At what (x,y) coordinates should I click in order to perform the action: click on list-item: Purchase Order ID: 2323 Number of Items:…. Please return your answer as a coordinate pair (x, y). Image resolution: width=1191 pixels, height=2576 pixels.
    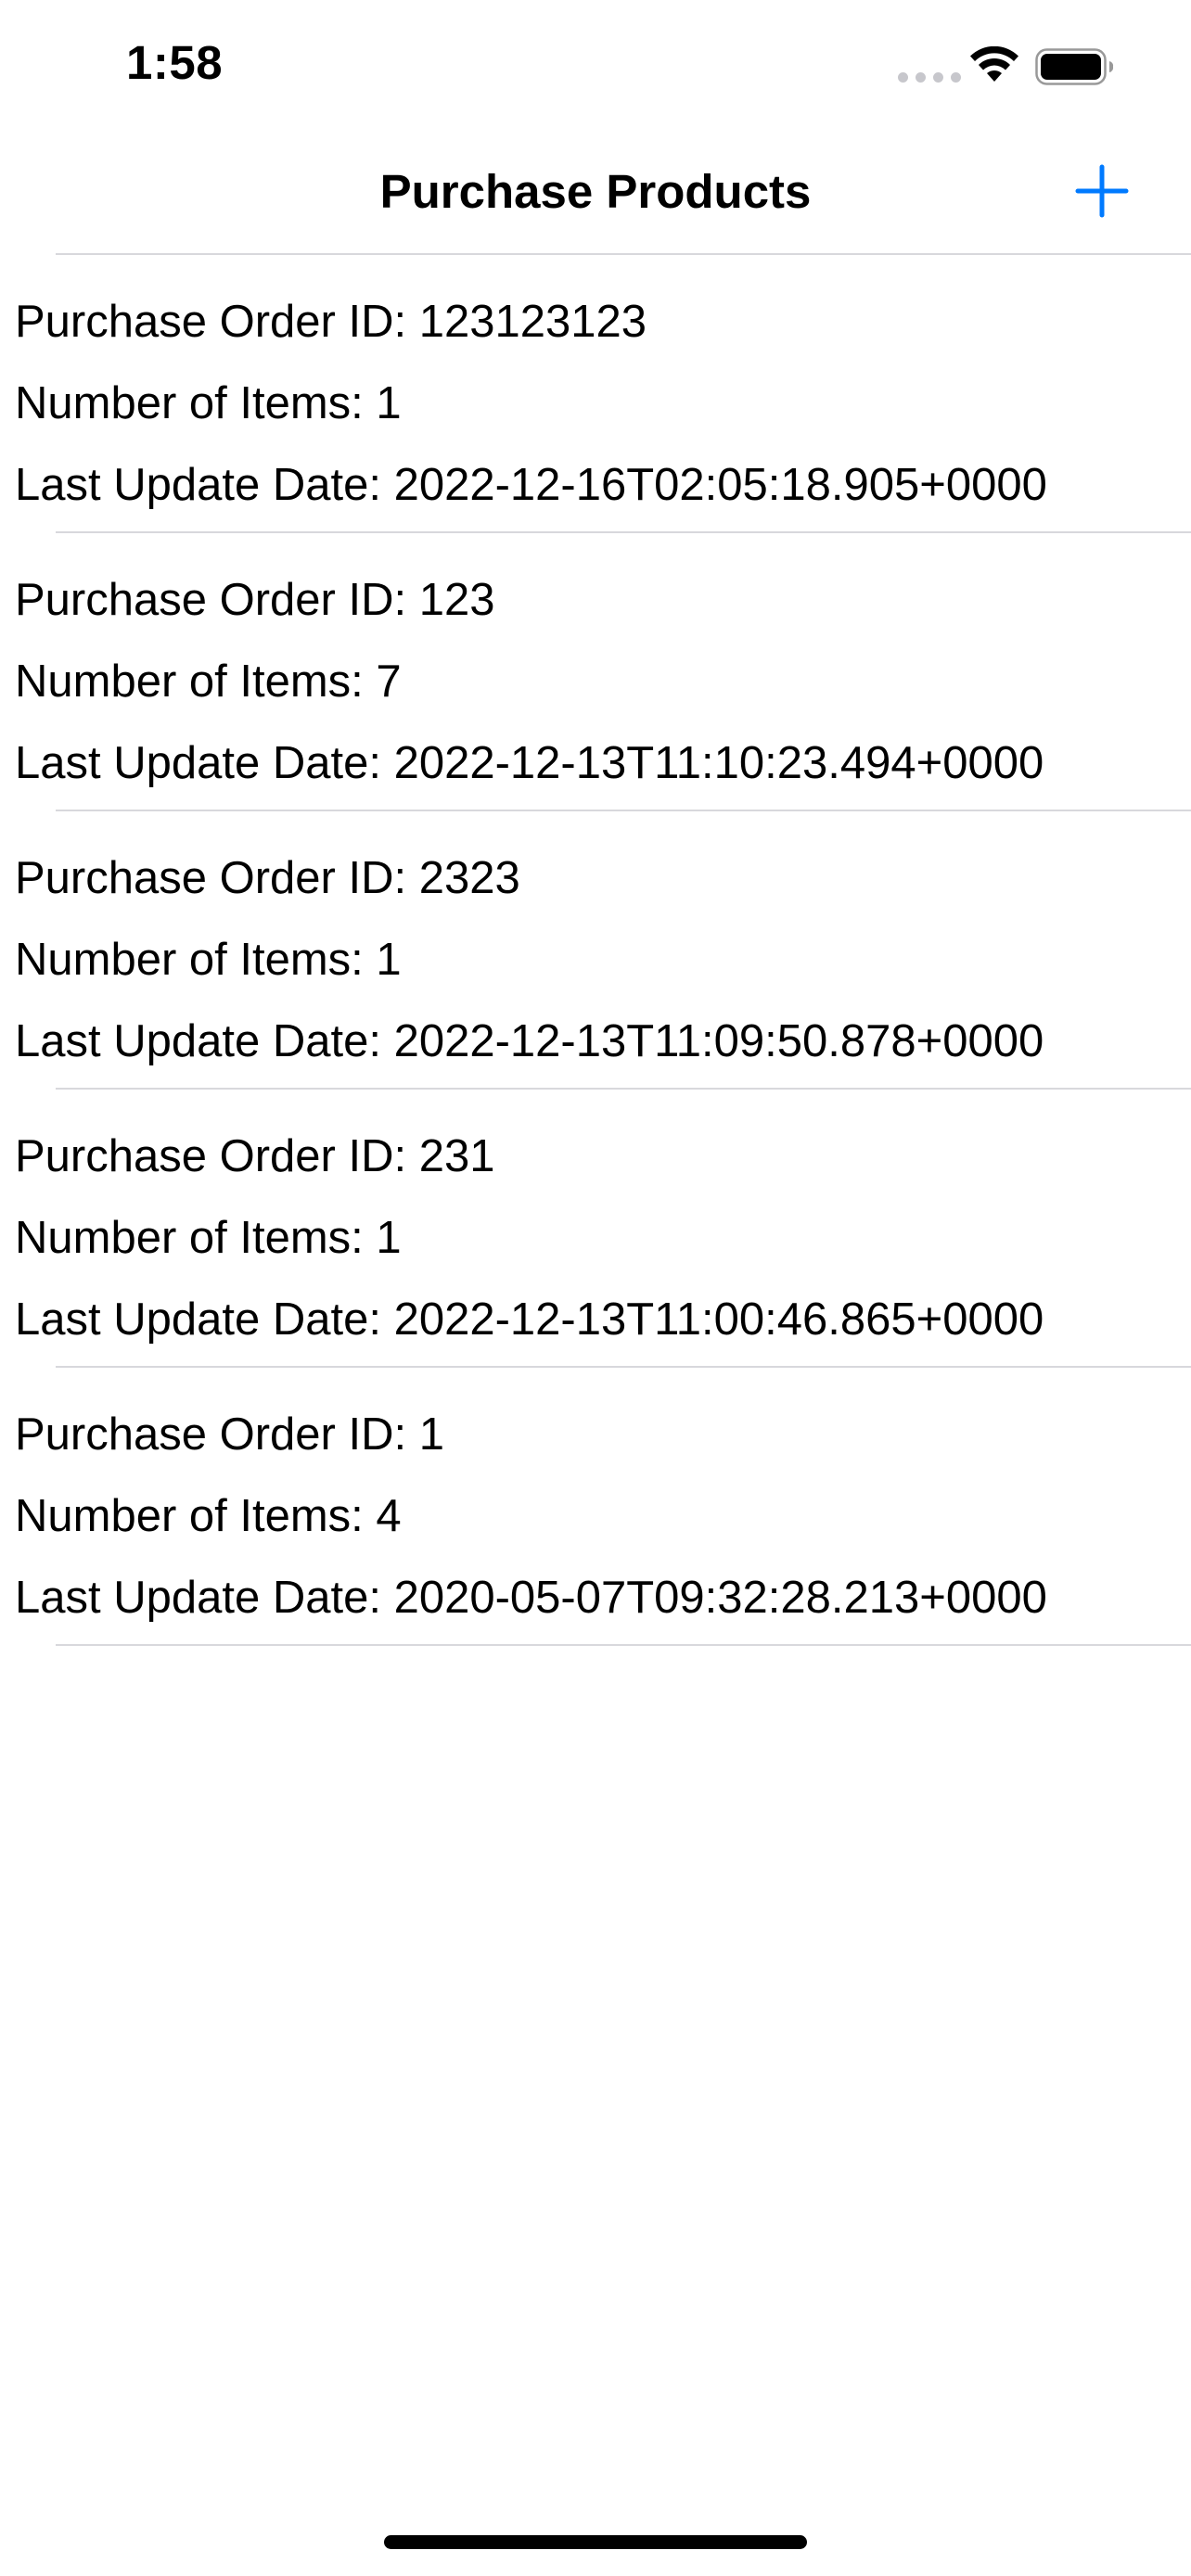
    Looking at the image, I should click on (595, 950).